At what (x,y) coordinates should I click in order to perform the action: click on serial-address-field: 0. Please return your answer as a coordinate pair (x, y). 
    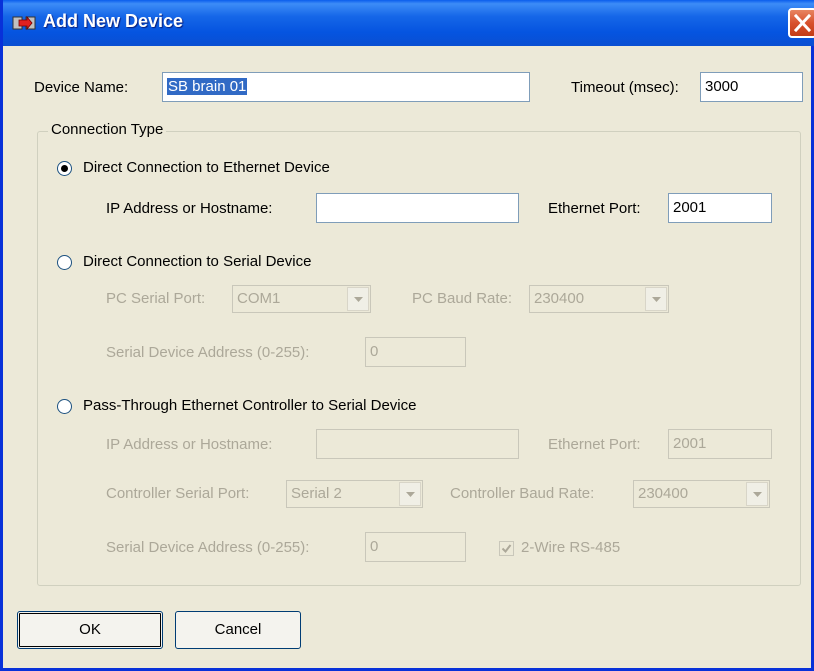
    Looking at the image, I should click on (415, 352).